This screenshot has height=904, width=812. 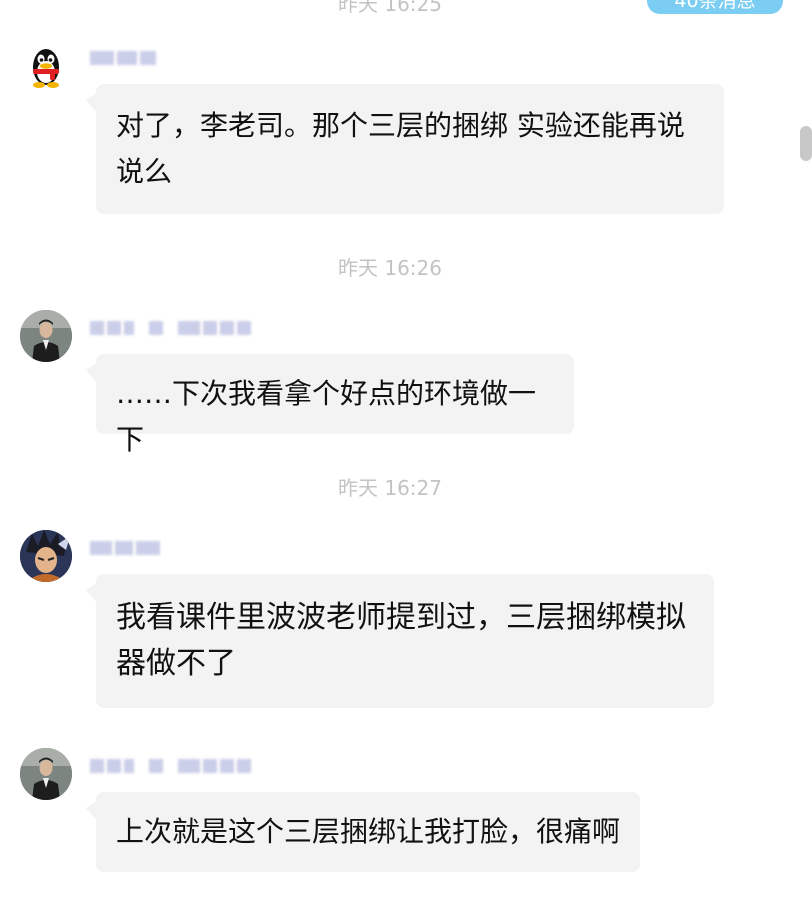 I want to click on timestamp: 昨天 16:26, so click(x=390, y=268).